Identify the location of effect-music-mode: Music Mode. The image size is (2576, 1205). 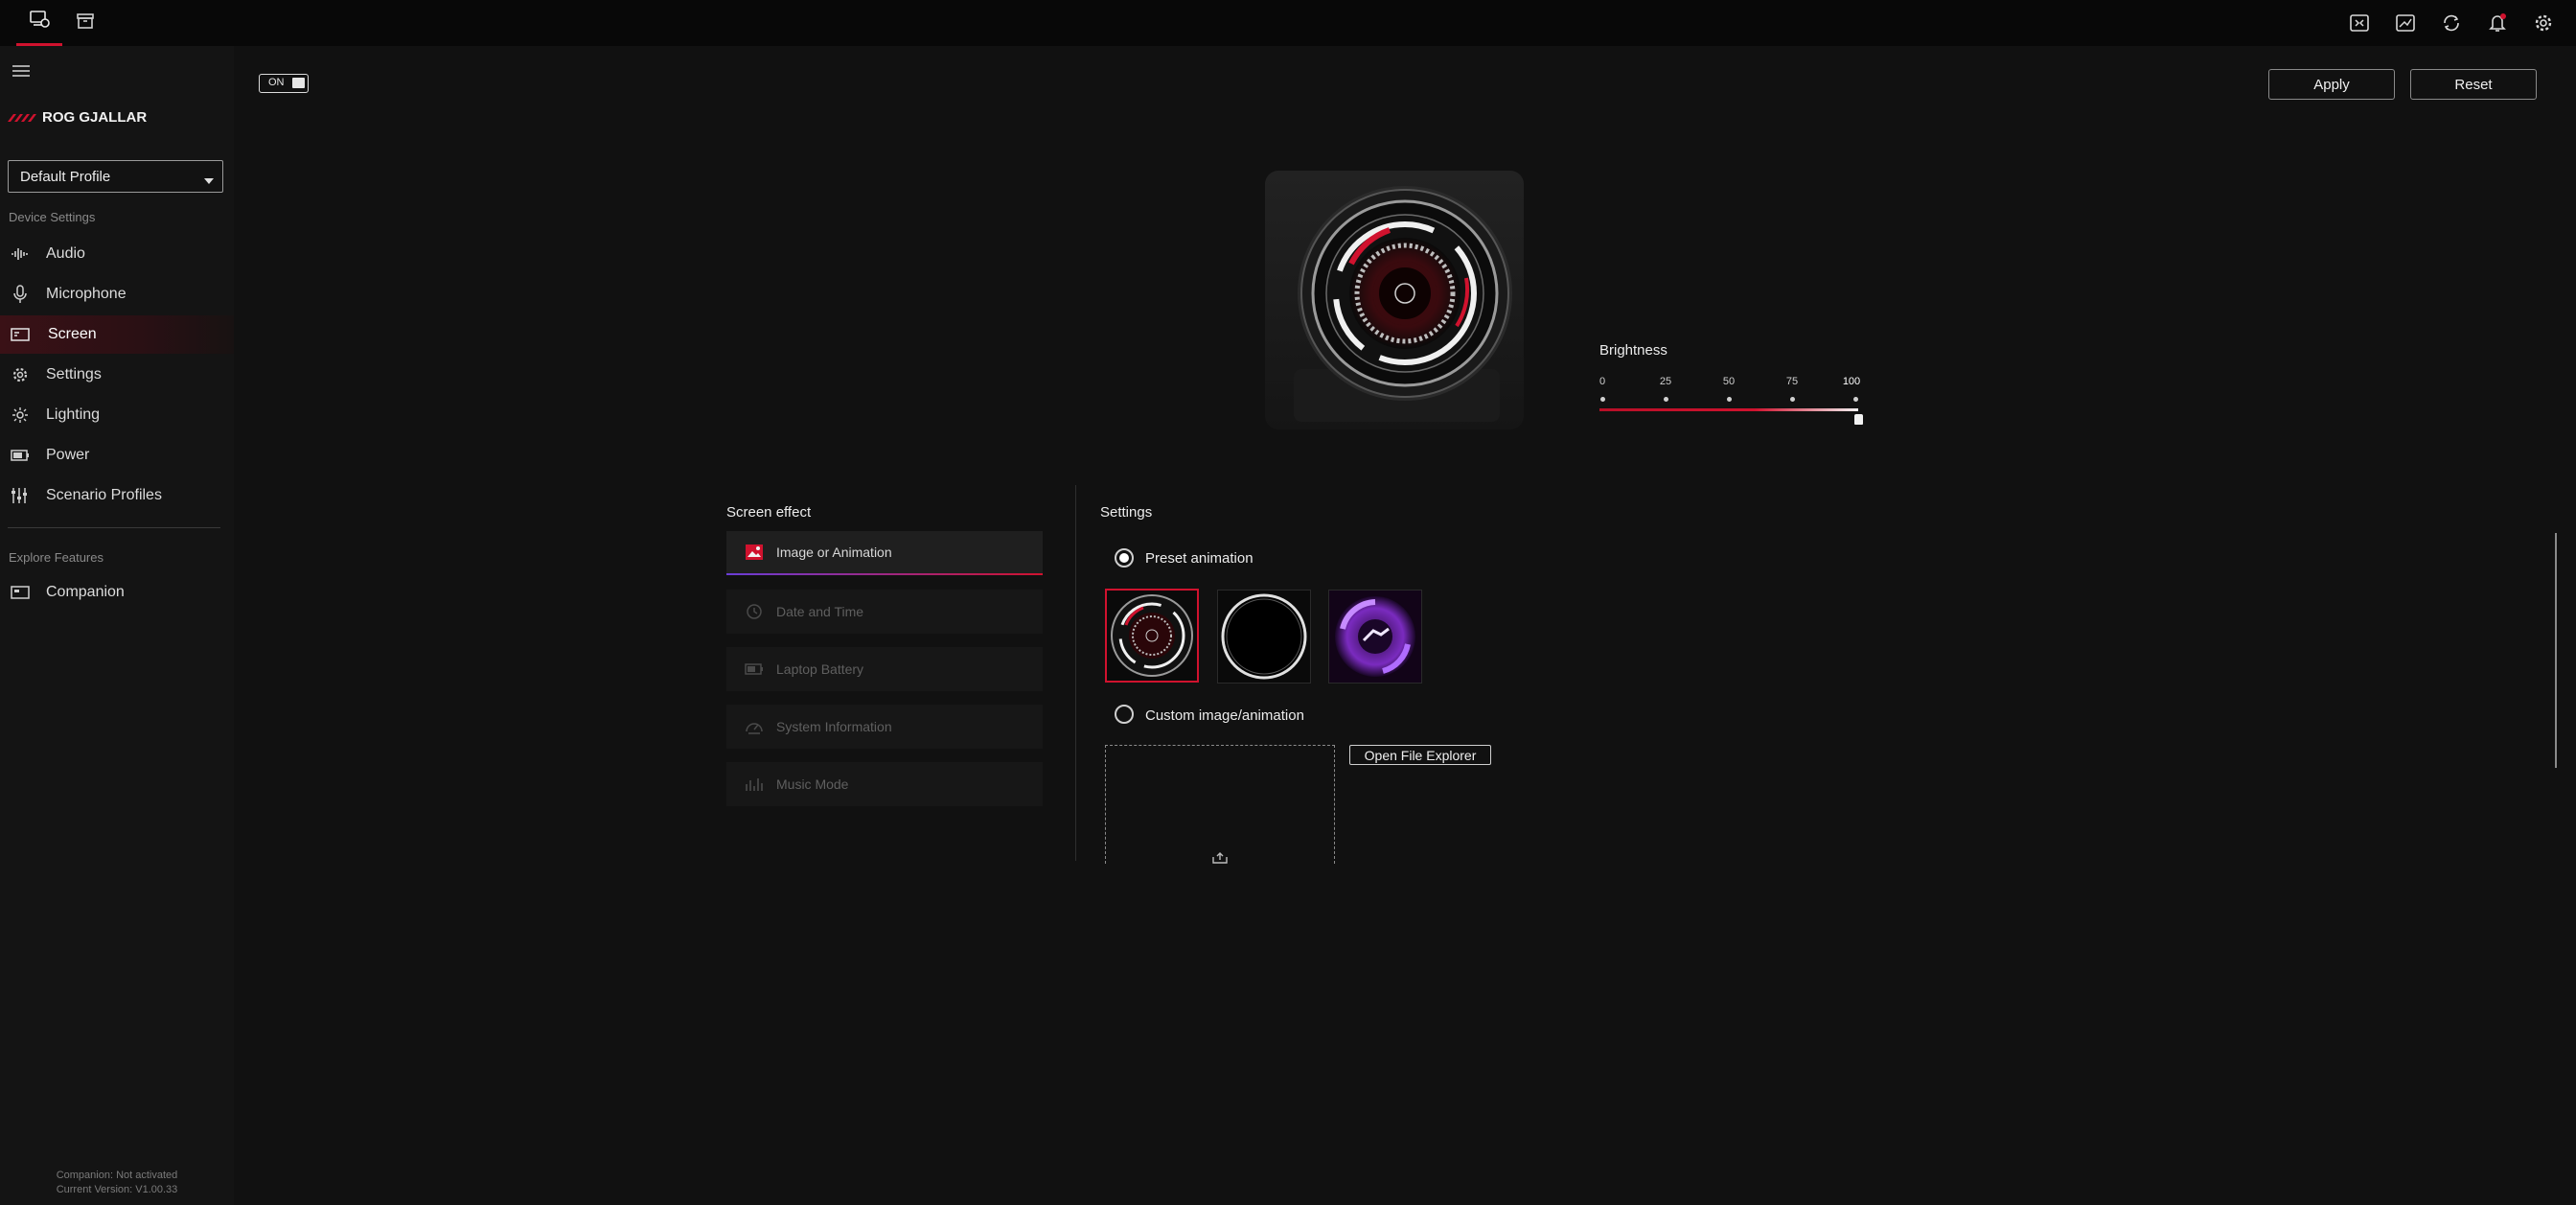
(884, 784).